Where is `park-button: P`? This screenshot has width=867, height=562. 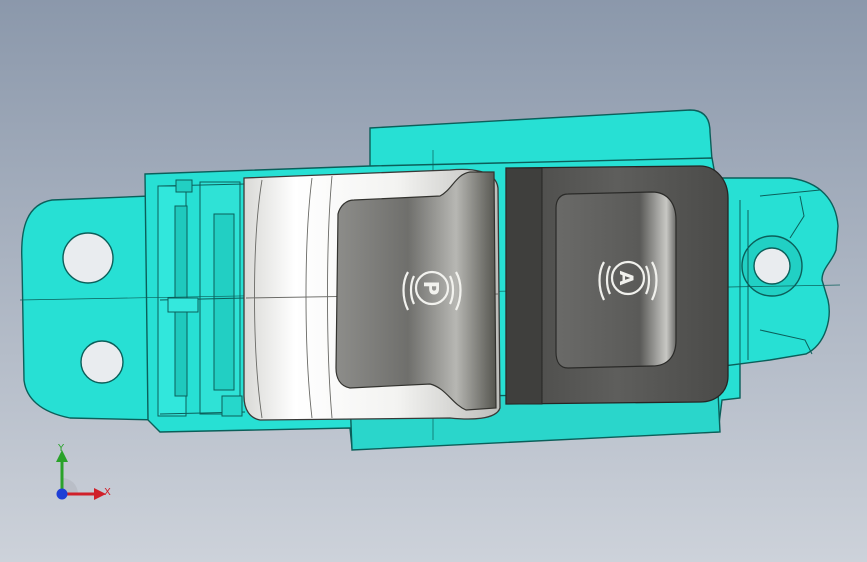 park-button: P is located at coordinates (372, 294).